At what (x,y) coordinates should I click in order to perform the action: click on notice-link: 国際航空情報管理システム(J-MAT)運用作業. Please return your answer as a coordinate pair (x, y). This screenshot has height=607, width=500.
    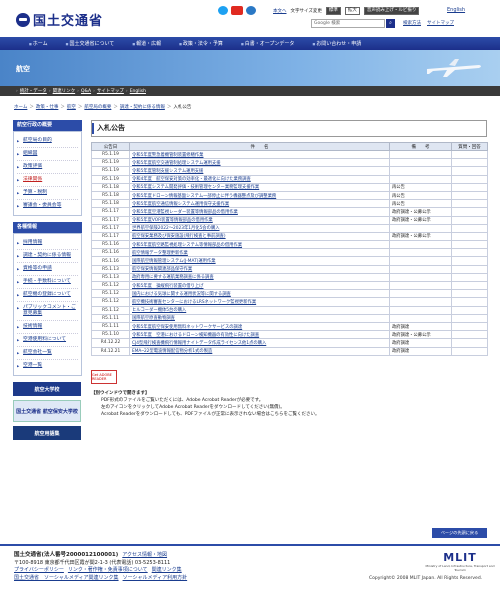
    Looking at the image, I should click on (174, 261).